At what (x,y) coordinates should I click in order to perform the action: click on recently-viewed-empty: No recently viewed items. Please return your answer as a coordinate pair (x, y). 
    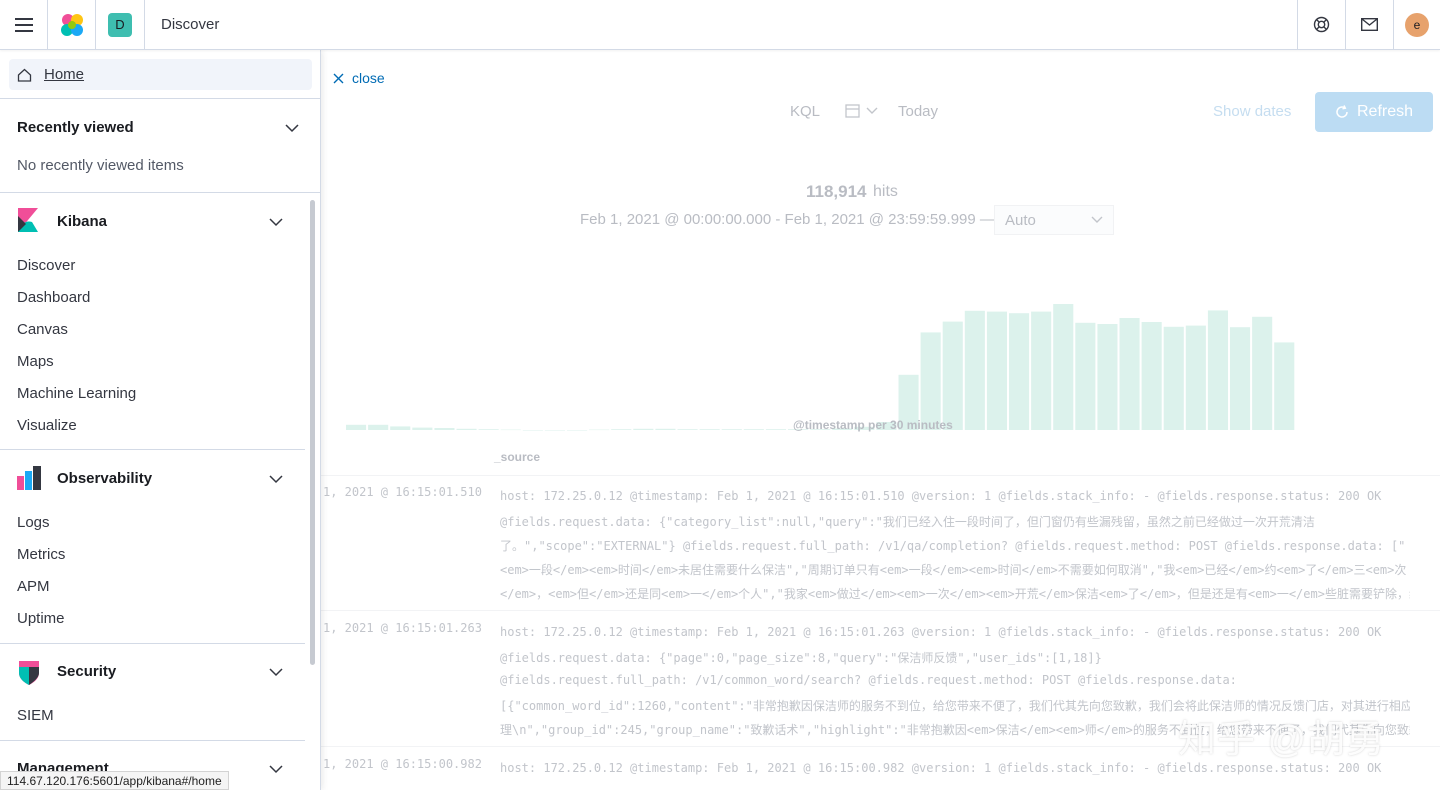
    Looking at the image, I should click on (100, 165).